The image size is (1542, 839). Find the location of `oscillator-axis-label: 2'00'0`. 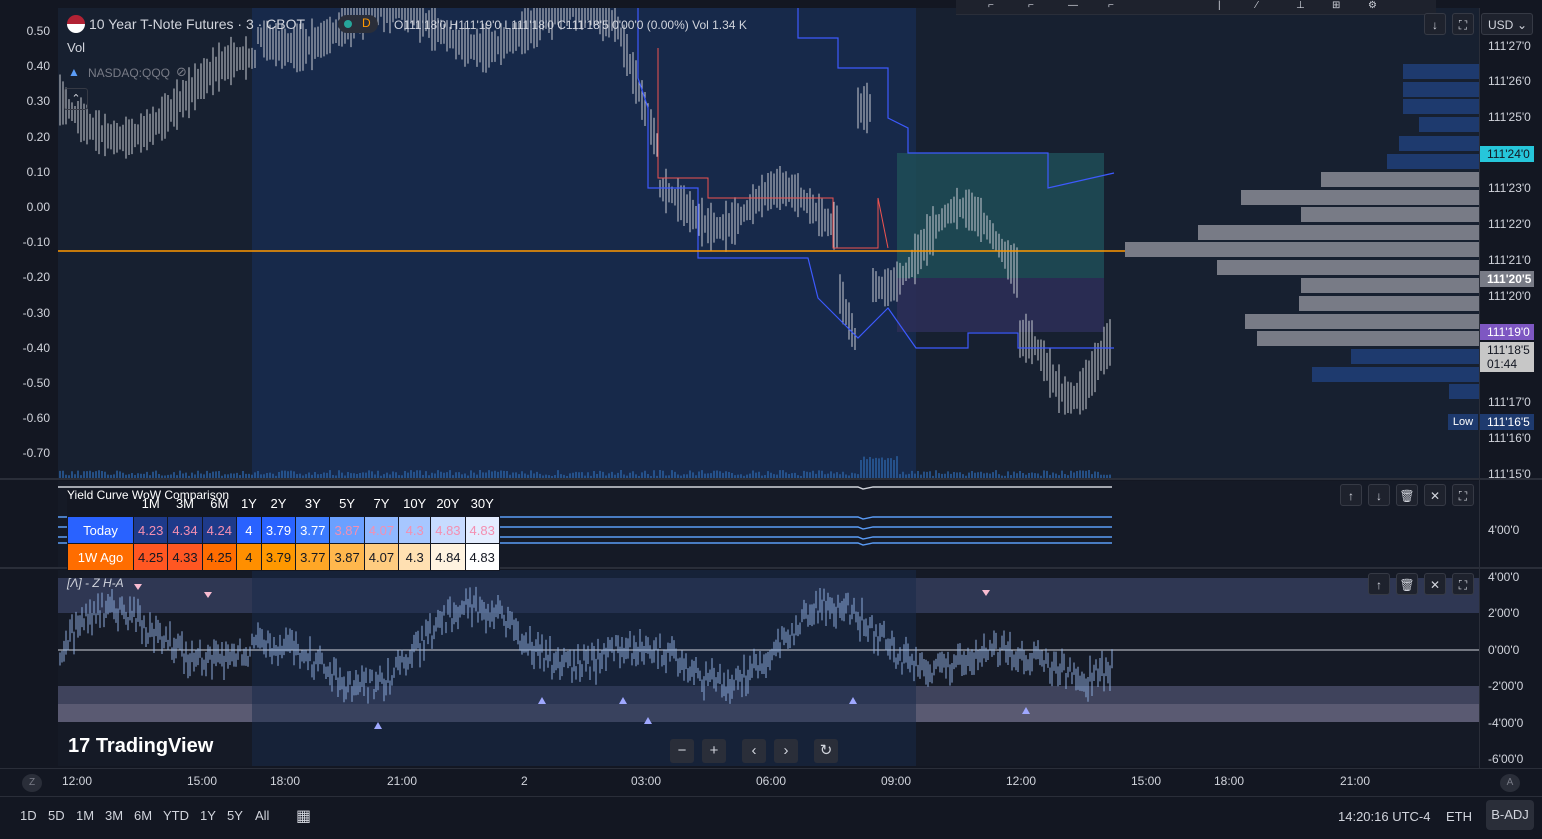

oscillator-axis-label: 2'00'0 is located at coordinates (1504, 613).